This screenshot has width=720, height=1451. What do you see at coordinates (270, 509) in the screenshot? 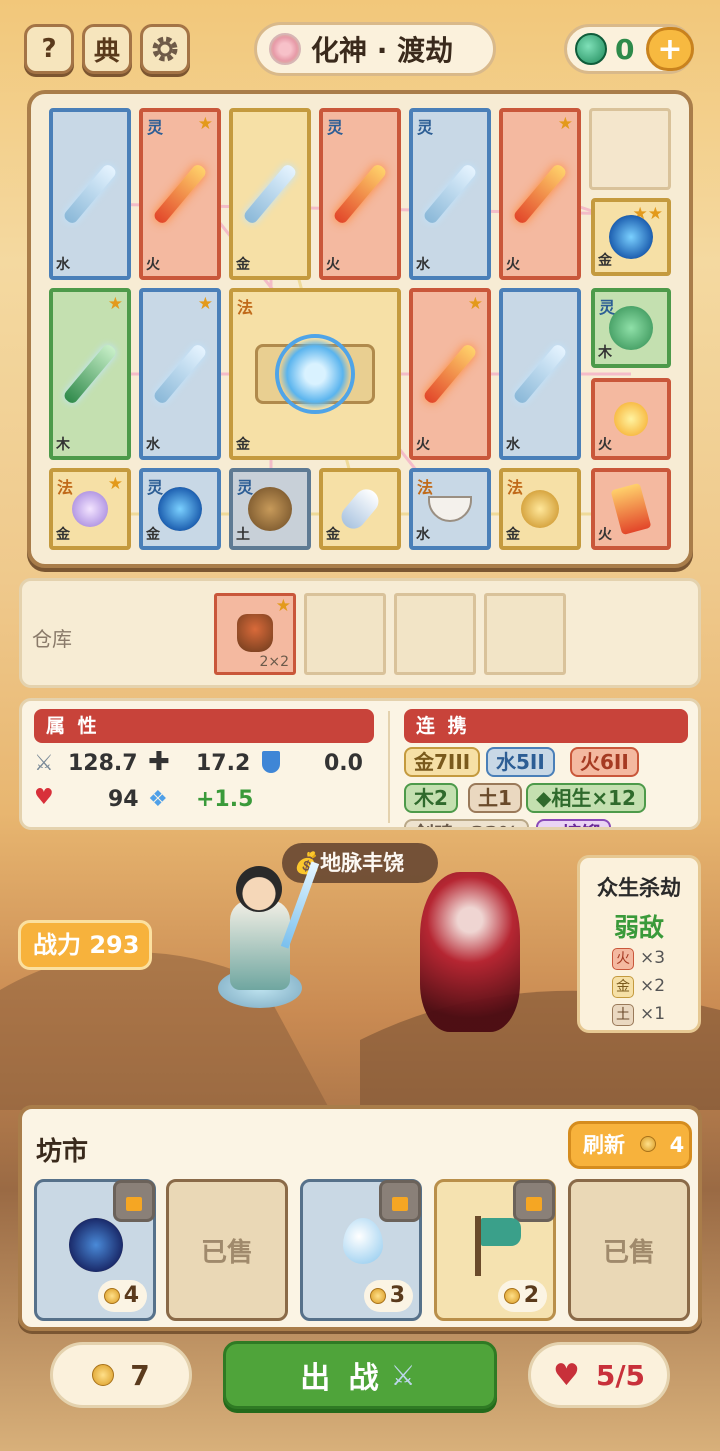
I see `board-slot-talisman: 灵 土` at bounding box center [270, 509].